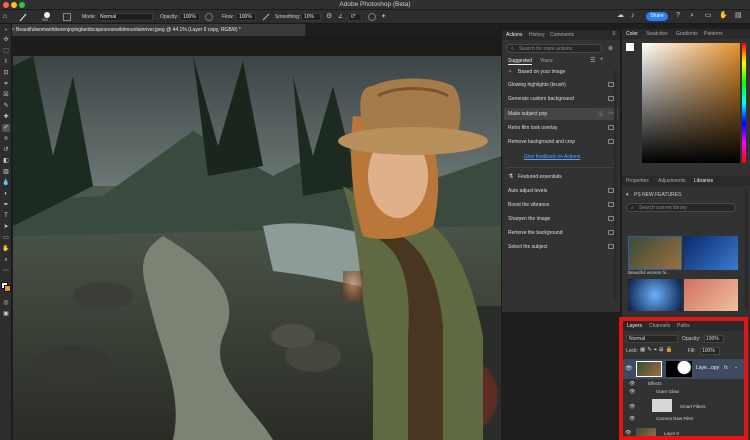  I want to click on object-selection-tool-icon: ⊡, so click(6, 73).